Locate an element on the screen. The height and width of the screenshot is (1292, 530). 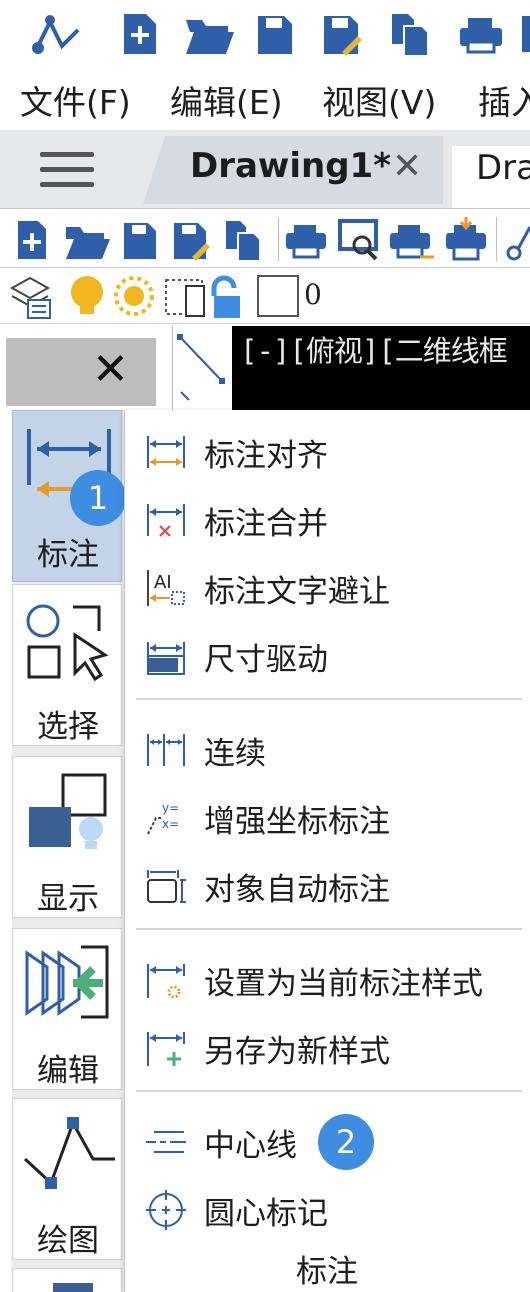
menu-view: 视图(V) is located at coordinates (379, 100).